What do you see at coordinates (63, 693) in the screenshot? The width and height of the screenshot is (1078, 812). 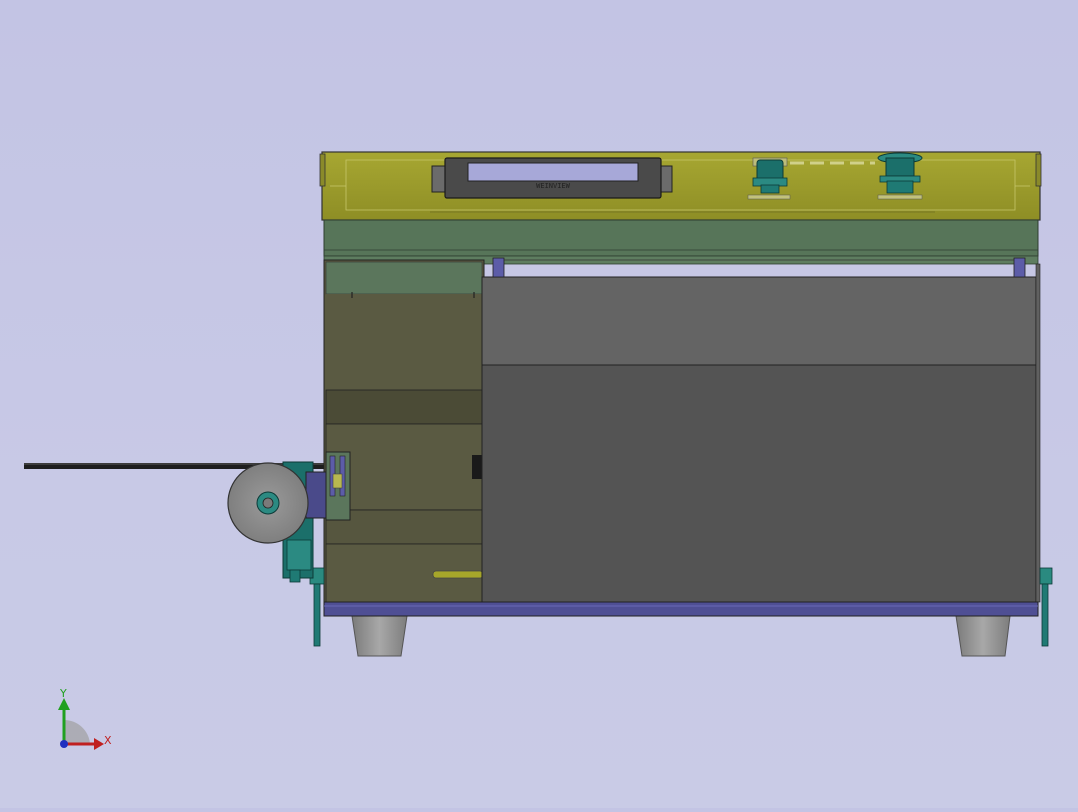 I see `triad-y-label: Y` at bounding box center [63, 693].